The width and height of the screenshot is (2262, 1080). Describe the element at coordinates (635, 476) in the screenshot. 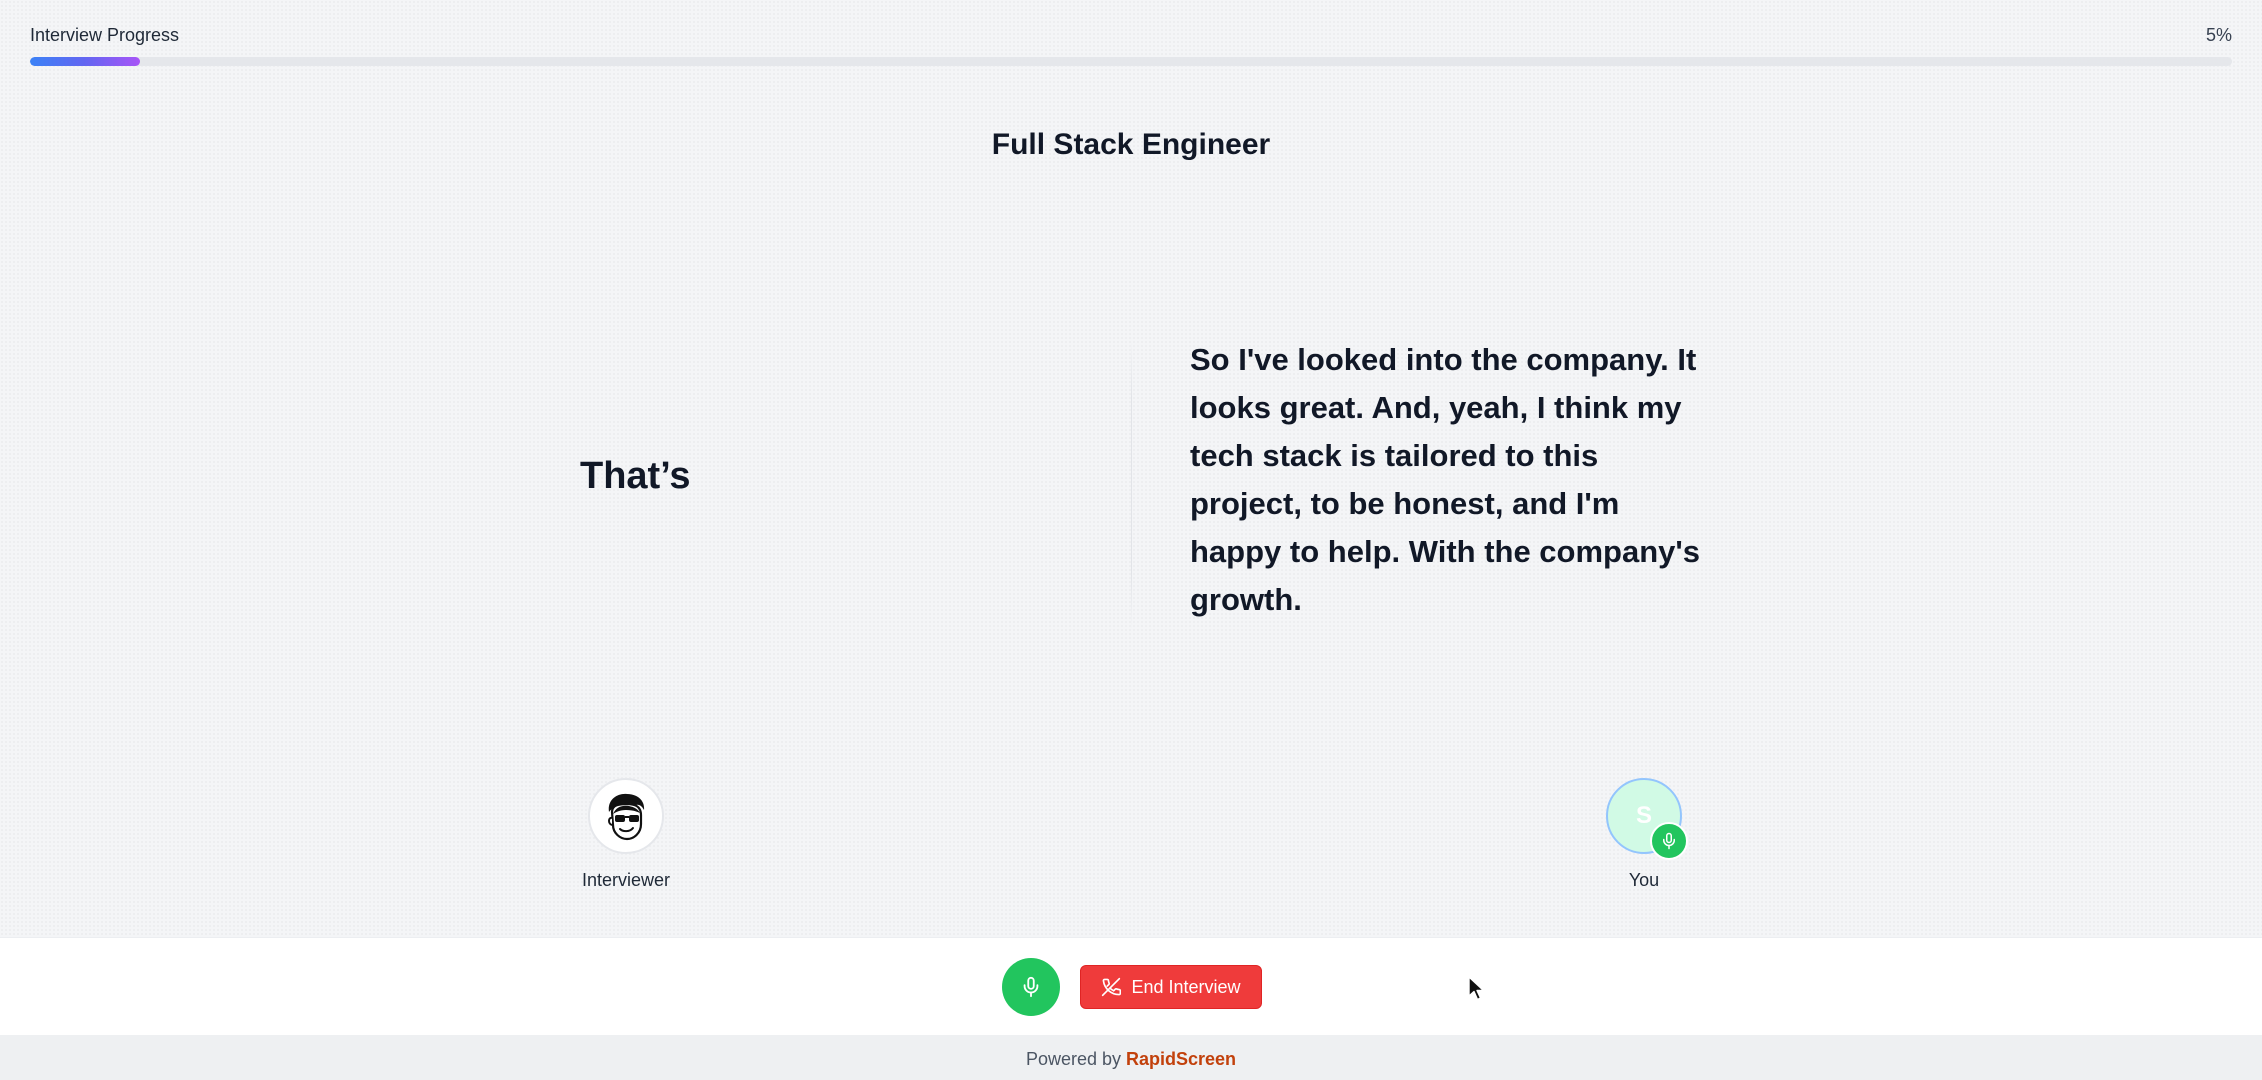

I see `interviewer-caption: That’s` at that location.